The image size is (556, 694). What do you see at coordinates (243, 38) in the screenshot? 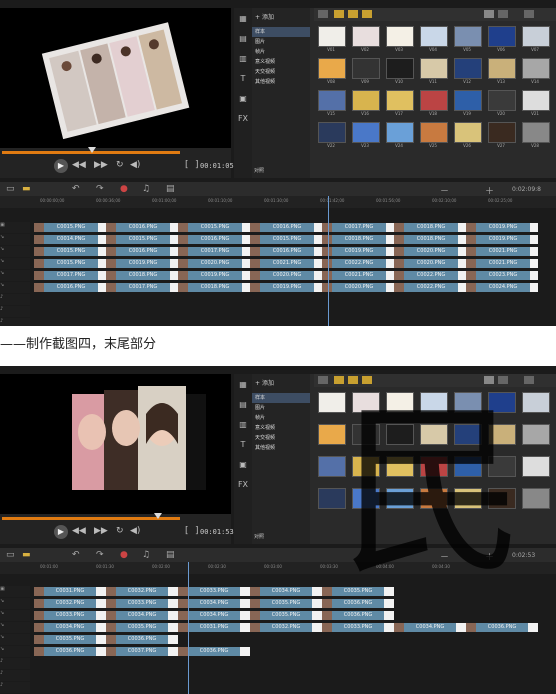
I see `transition-icon: ▤` at bounding box center [243, 38].